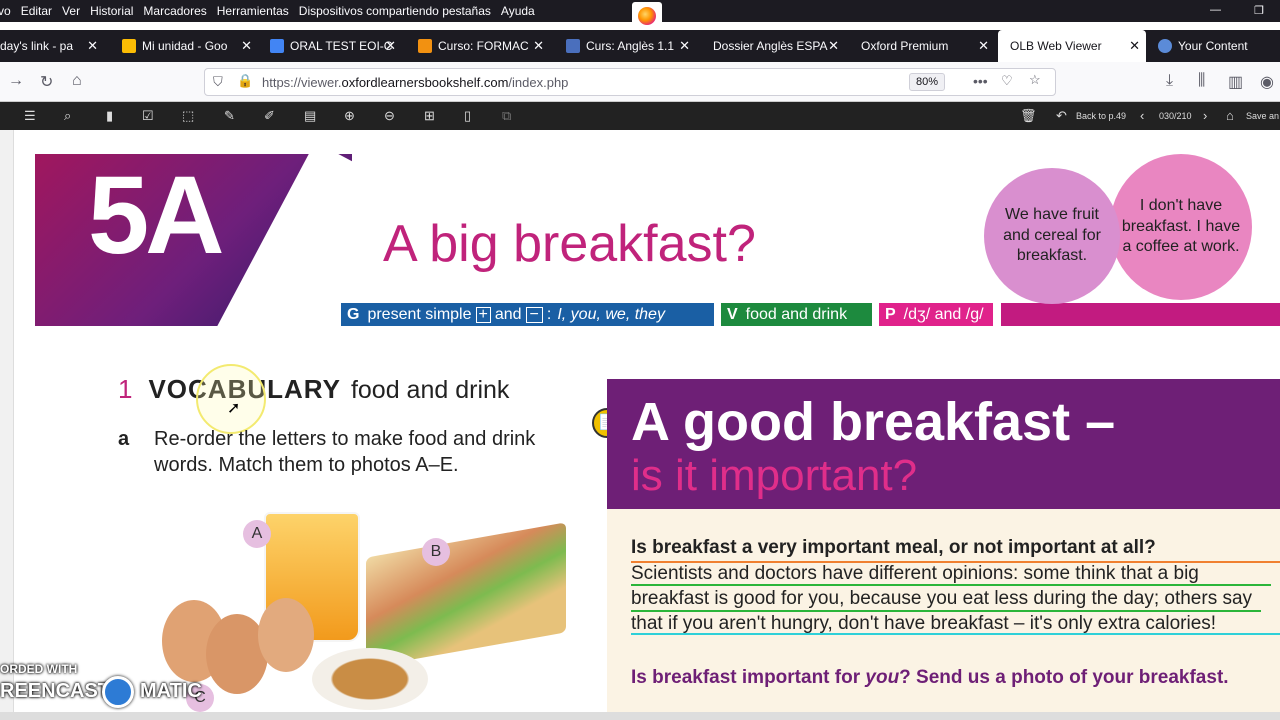 This screenshot has width=1280, height=720. Describe the element at coordinates (77, 81) in the screenshot. I see `home-icon: ⌂` at that location.